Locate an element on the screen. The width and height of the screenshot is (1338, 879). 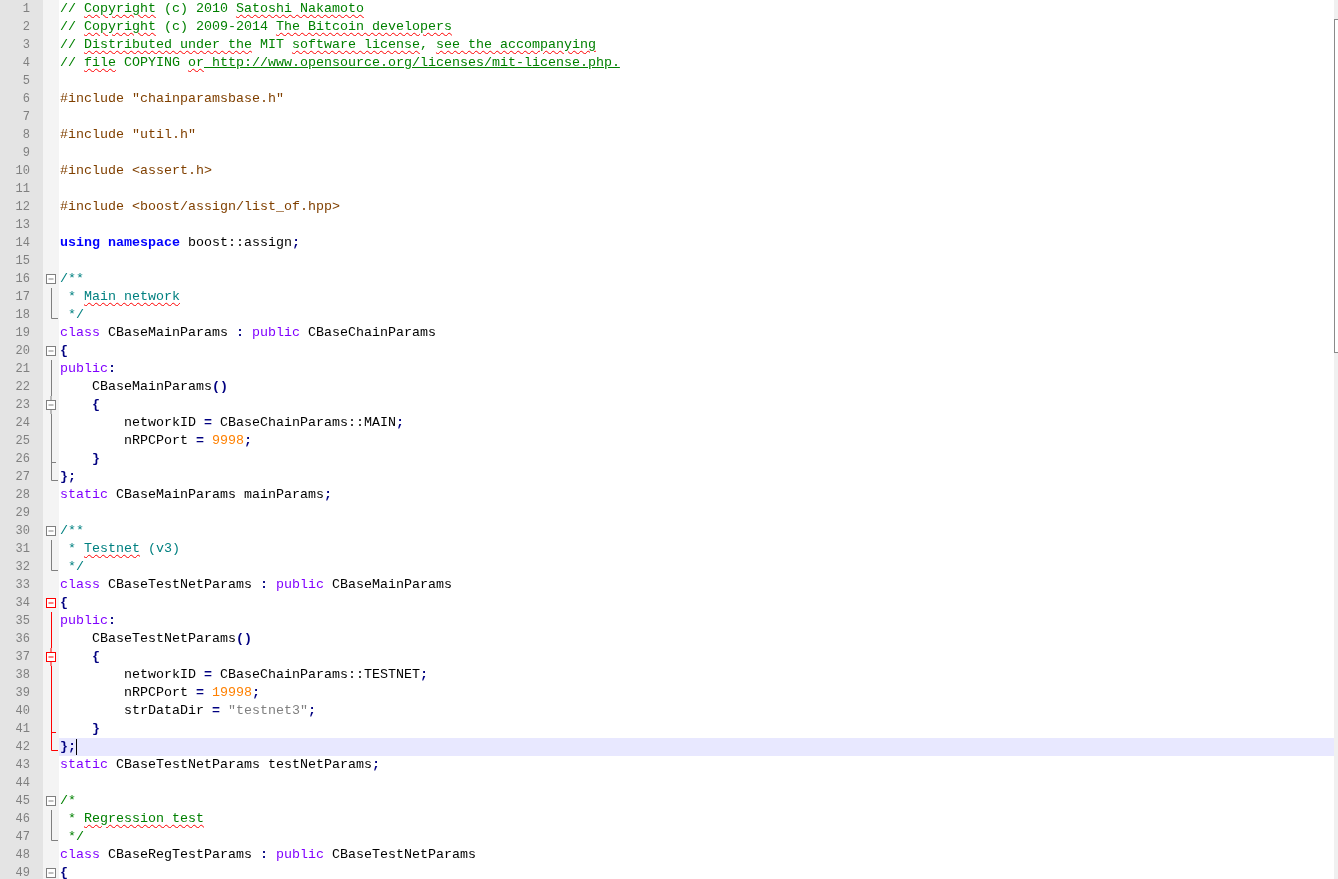
line-number: 8 is located at coordinates (26, 135).